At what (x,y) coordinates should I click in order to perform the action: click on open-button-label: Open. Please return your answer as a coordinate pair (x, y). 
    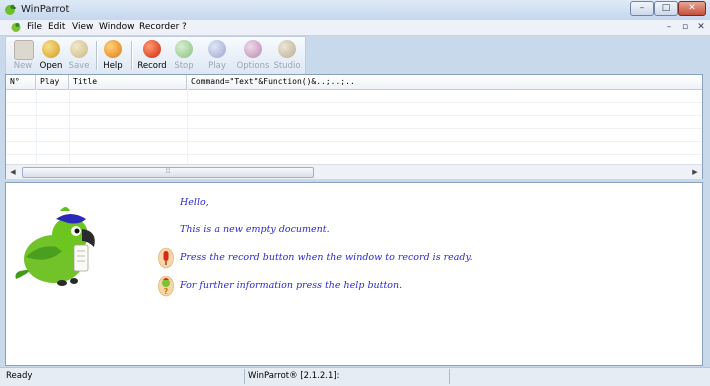
    Looking at the image, I should click on (51, 66).